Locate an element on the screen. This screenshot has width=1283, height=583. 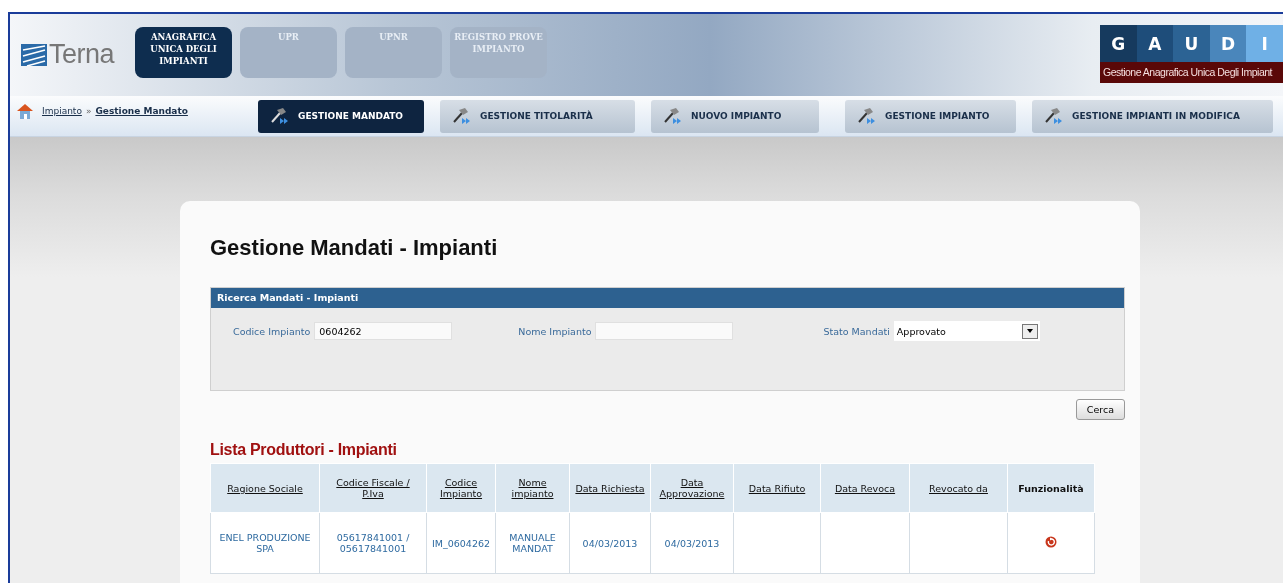
column-header: Data Approvazione is located at coordinates (692, 488).